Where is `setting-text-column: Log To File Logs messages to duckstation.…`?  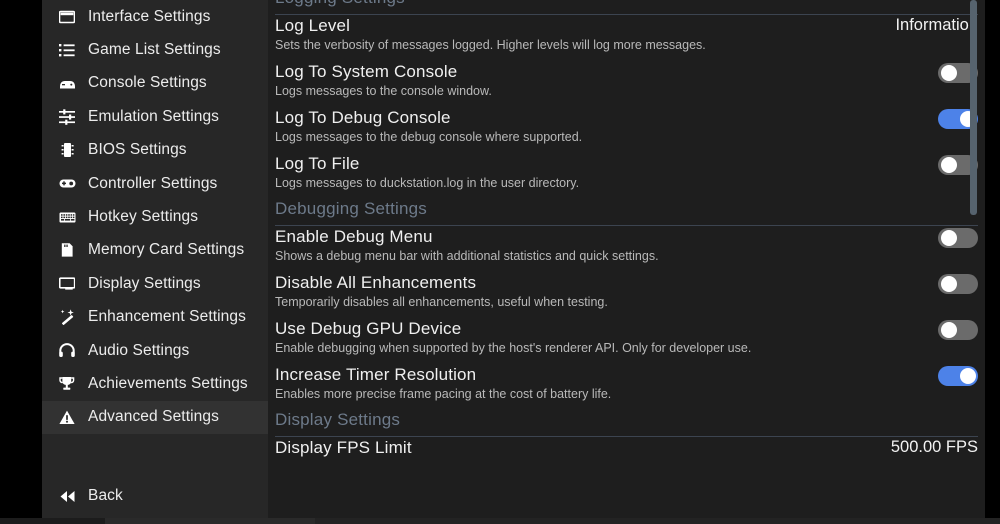 setting-text-column: Log To File Logs messages to duckstation.… is located at coordinates (597, 172).